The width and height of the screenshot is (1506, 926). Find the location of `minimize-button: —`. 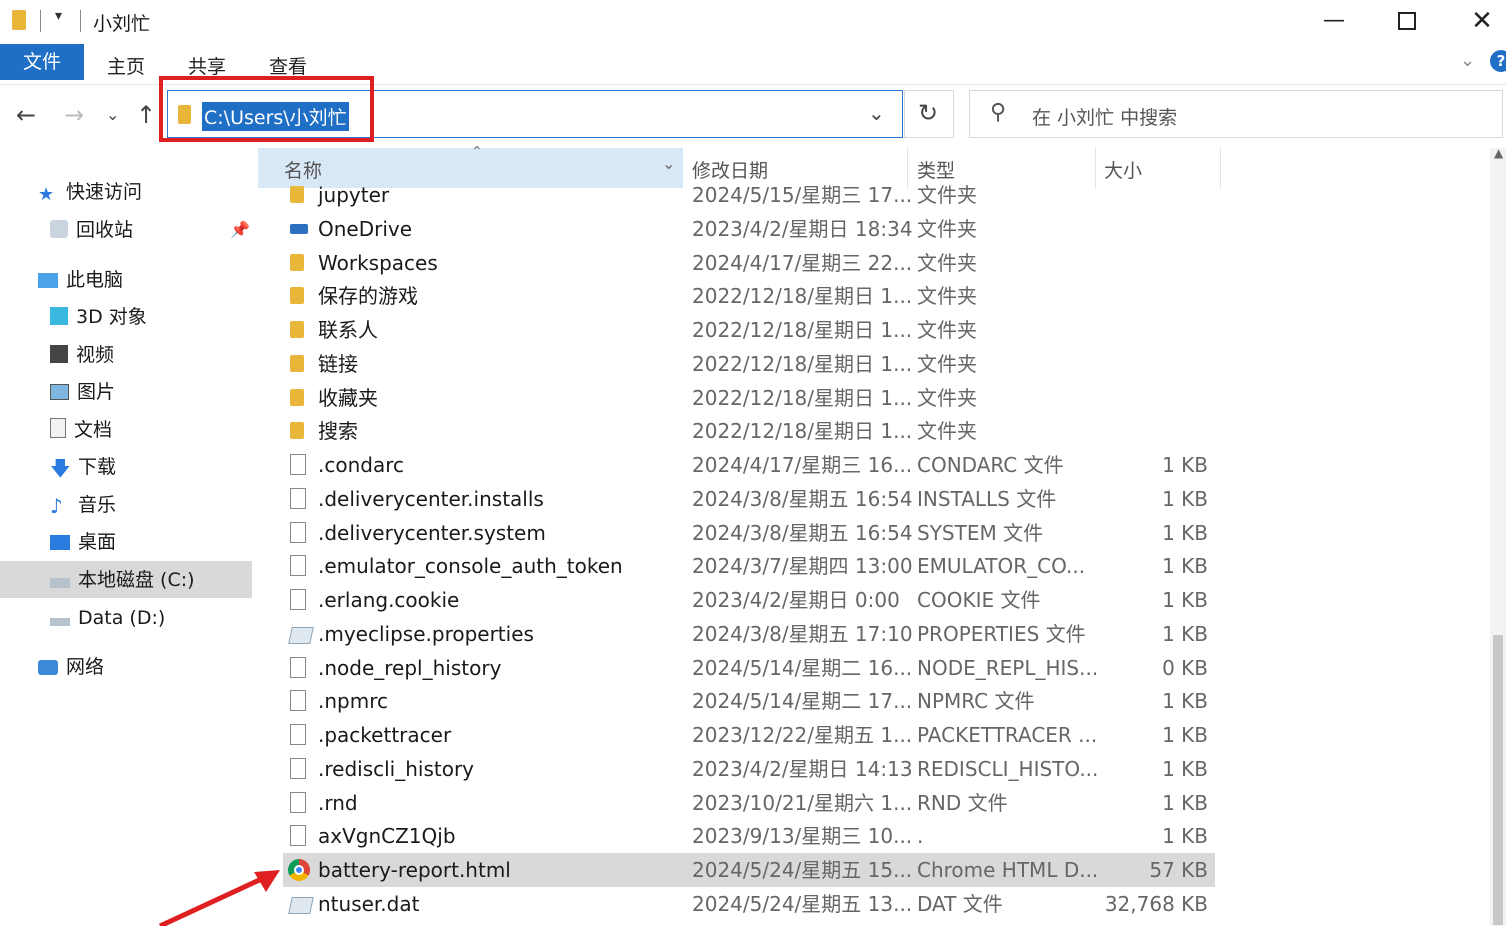

minimize-button: — is located at coordinates (1334, 21).